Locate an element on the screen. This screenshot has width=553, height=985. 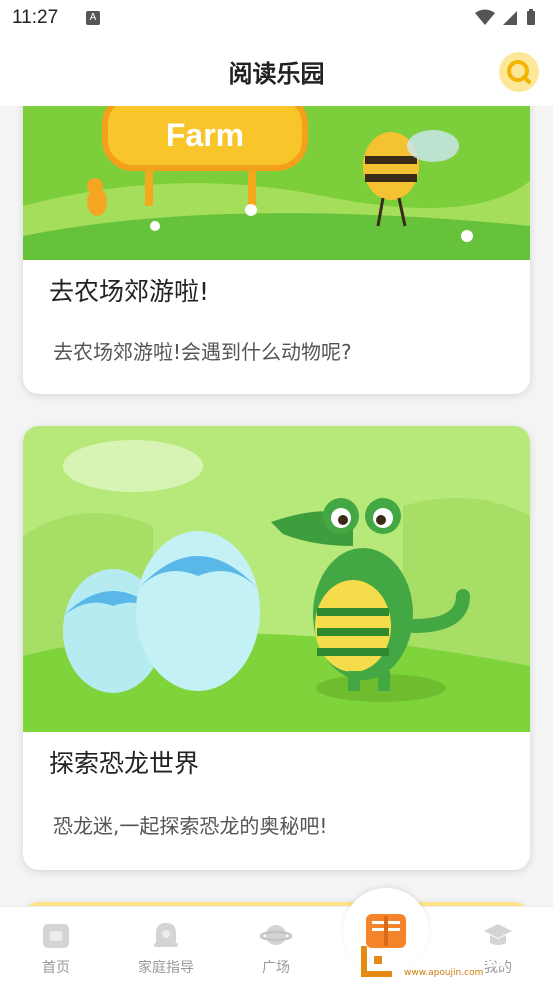
watermark-logo-icon is located at coordinates (376, 961).